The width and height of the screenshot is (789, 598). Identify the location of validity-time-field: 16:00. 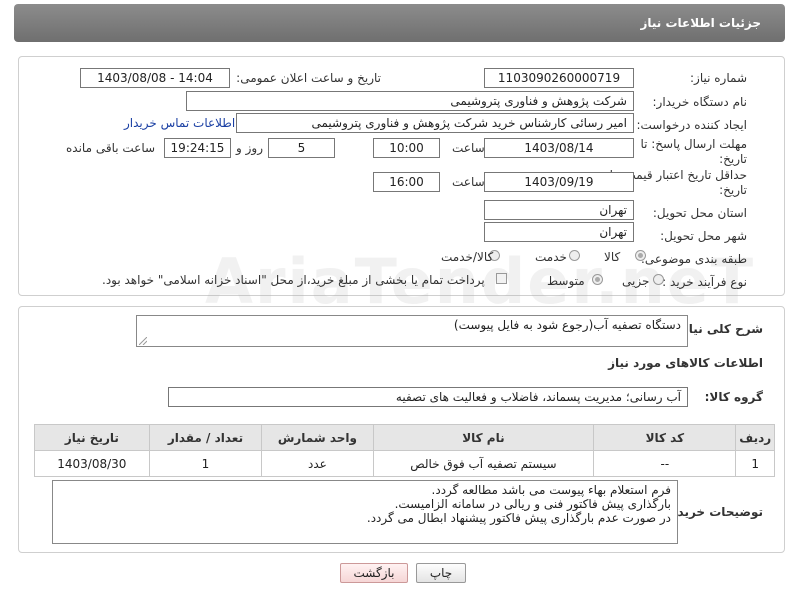
(406, 182).